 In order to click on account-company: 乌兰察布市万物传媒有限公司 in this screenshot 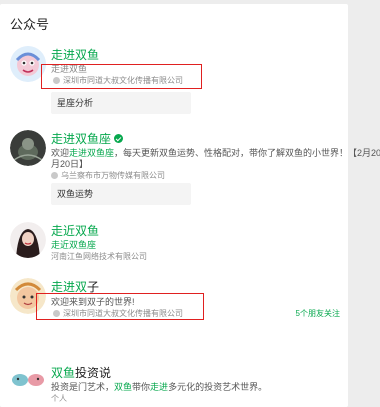, I will do `click(108, 175)`.